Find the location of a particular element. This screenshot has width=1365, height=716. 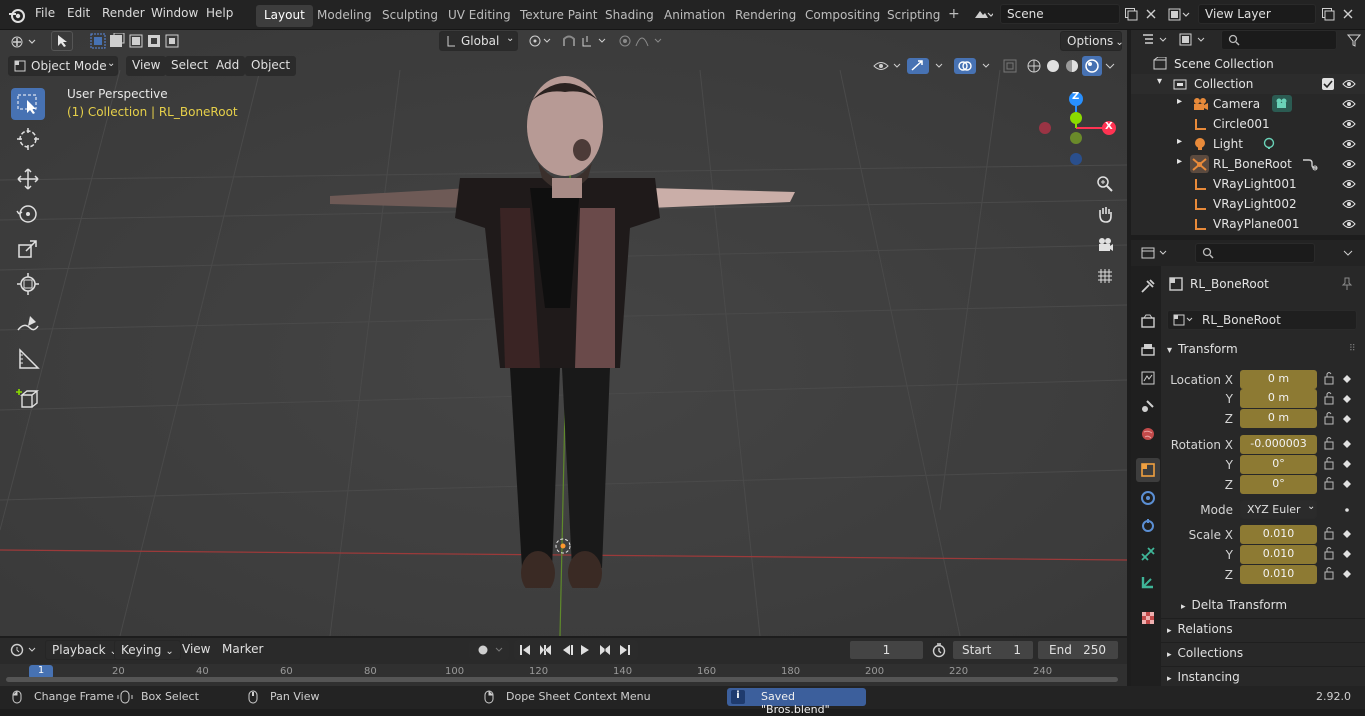

gizmo-toggle-icon is located at coordinates (928, 66).